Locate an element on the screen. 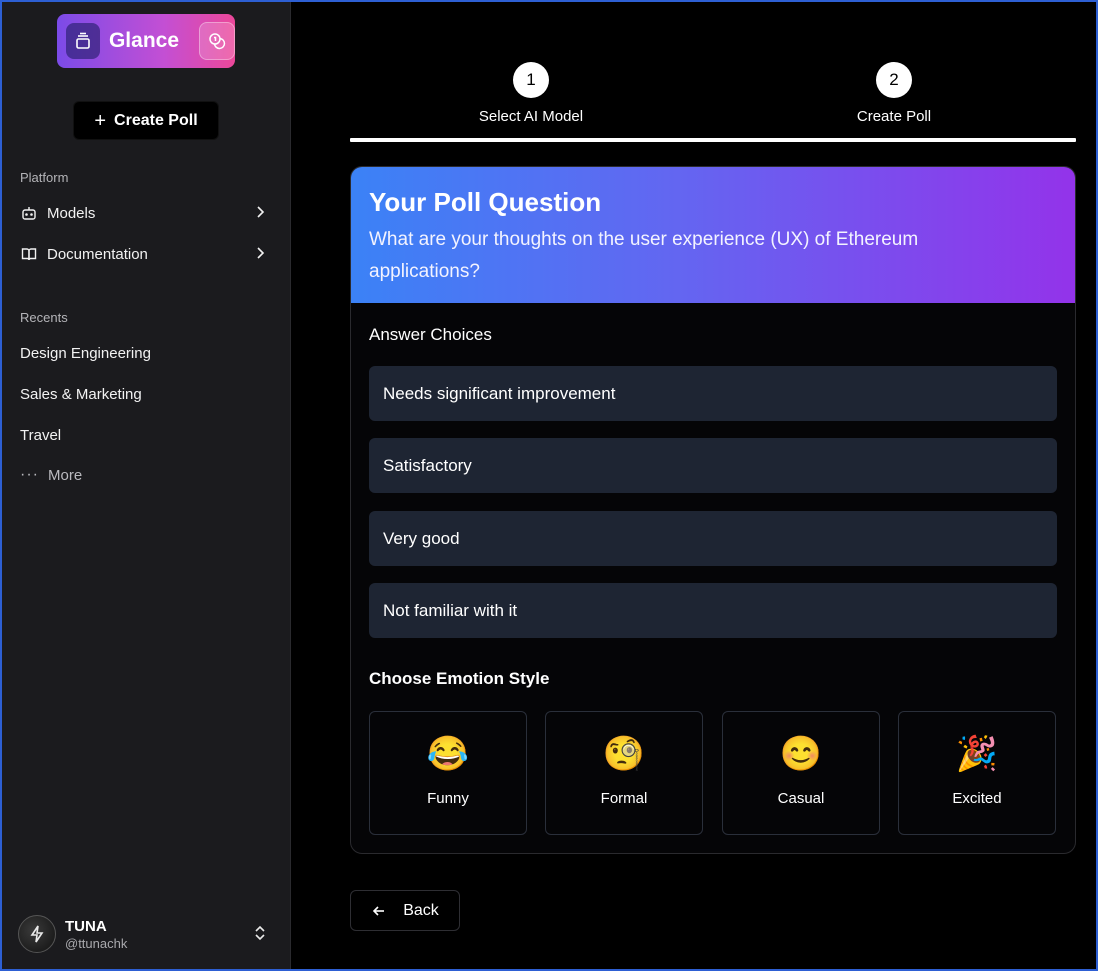 Image resolution: width=1098 pixels, height=971 pixels. sidebar-item-label: Models is located at coordinates (71, 213).